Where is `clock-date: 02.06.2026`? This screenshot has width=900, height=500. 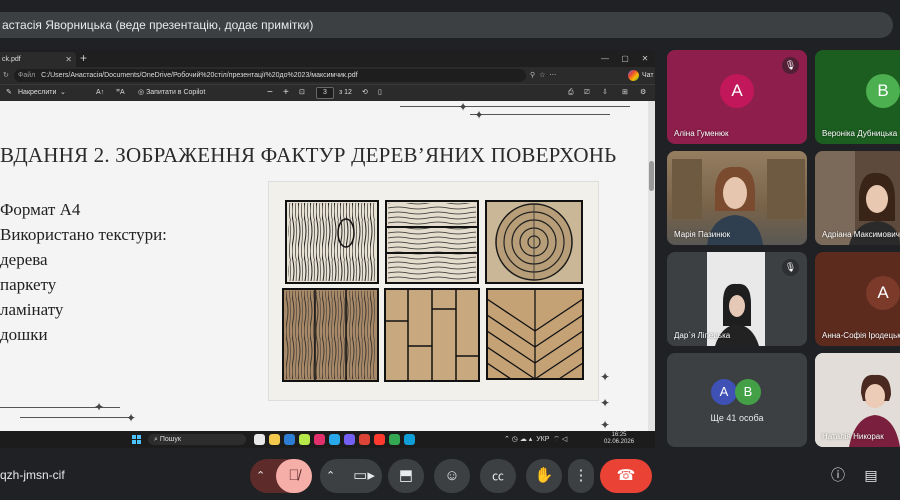
clock-date: 02.06.2026 is located at coordinates (619, 442).